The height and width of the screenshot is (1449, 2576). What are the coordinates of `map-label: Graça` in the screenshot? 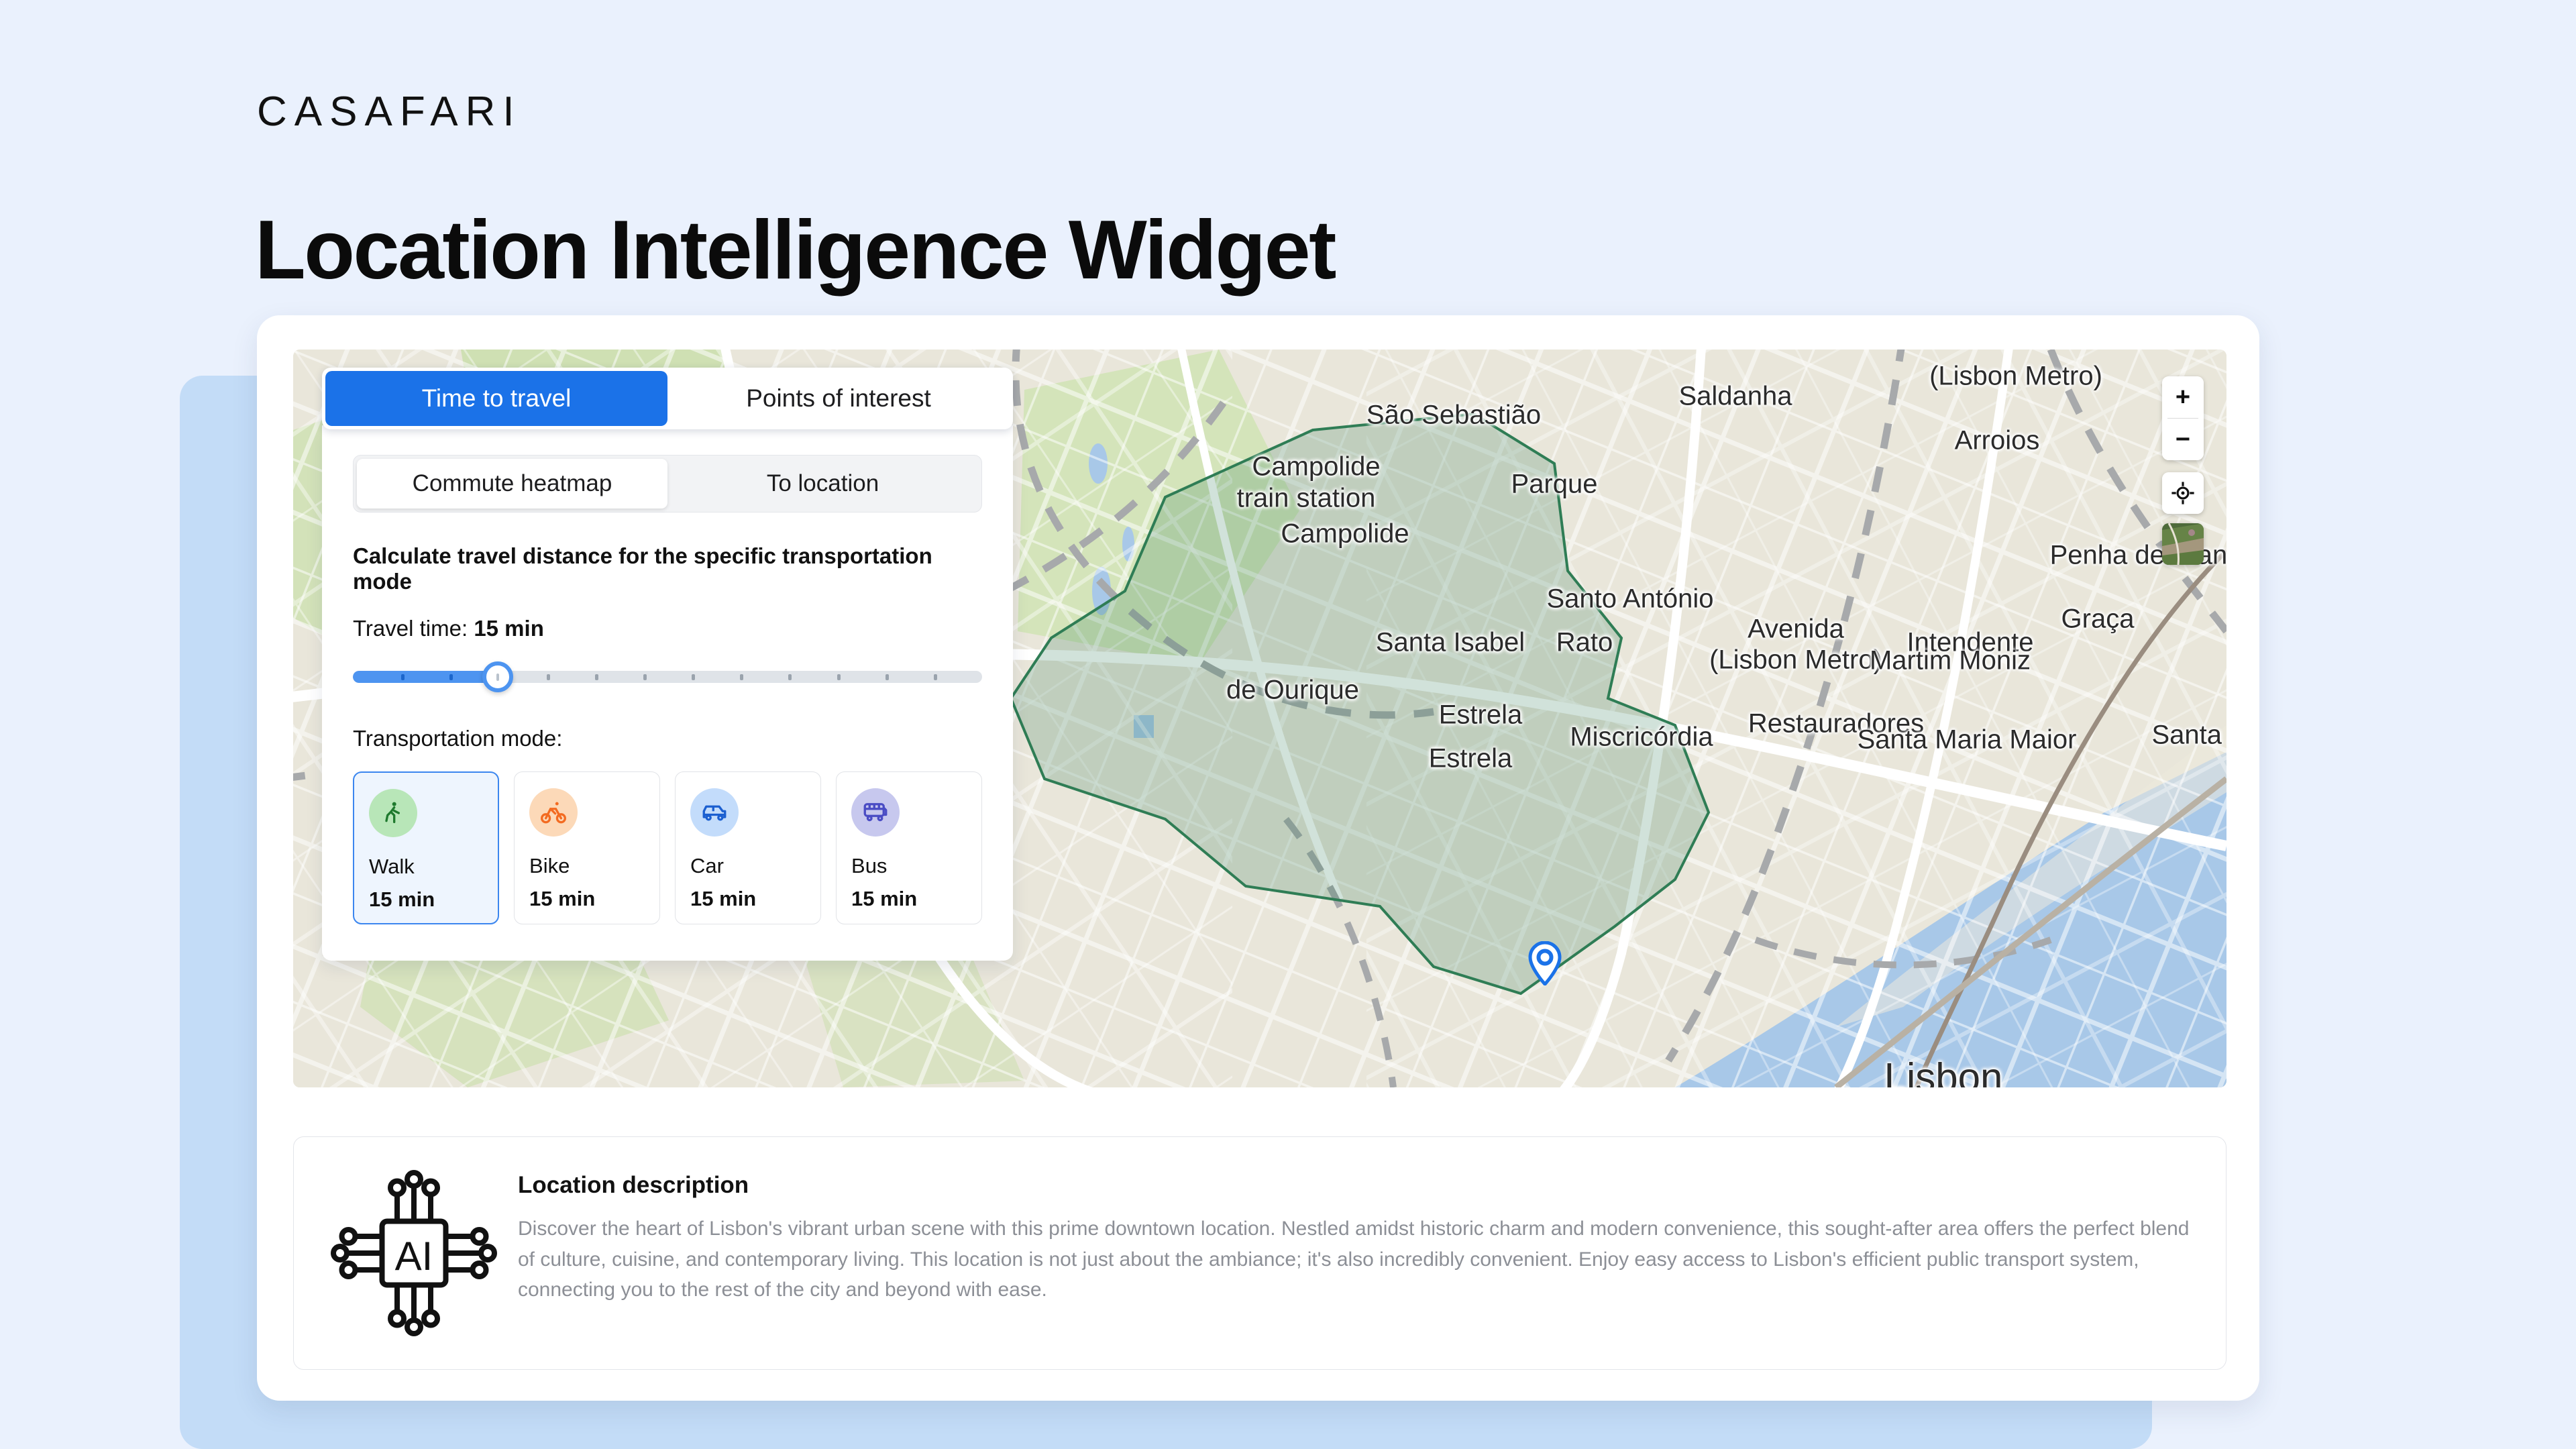 It's located at (2098, 619).